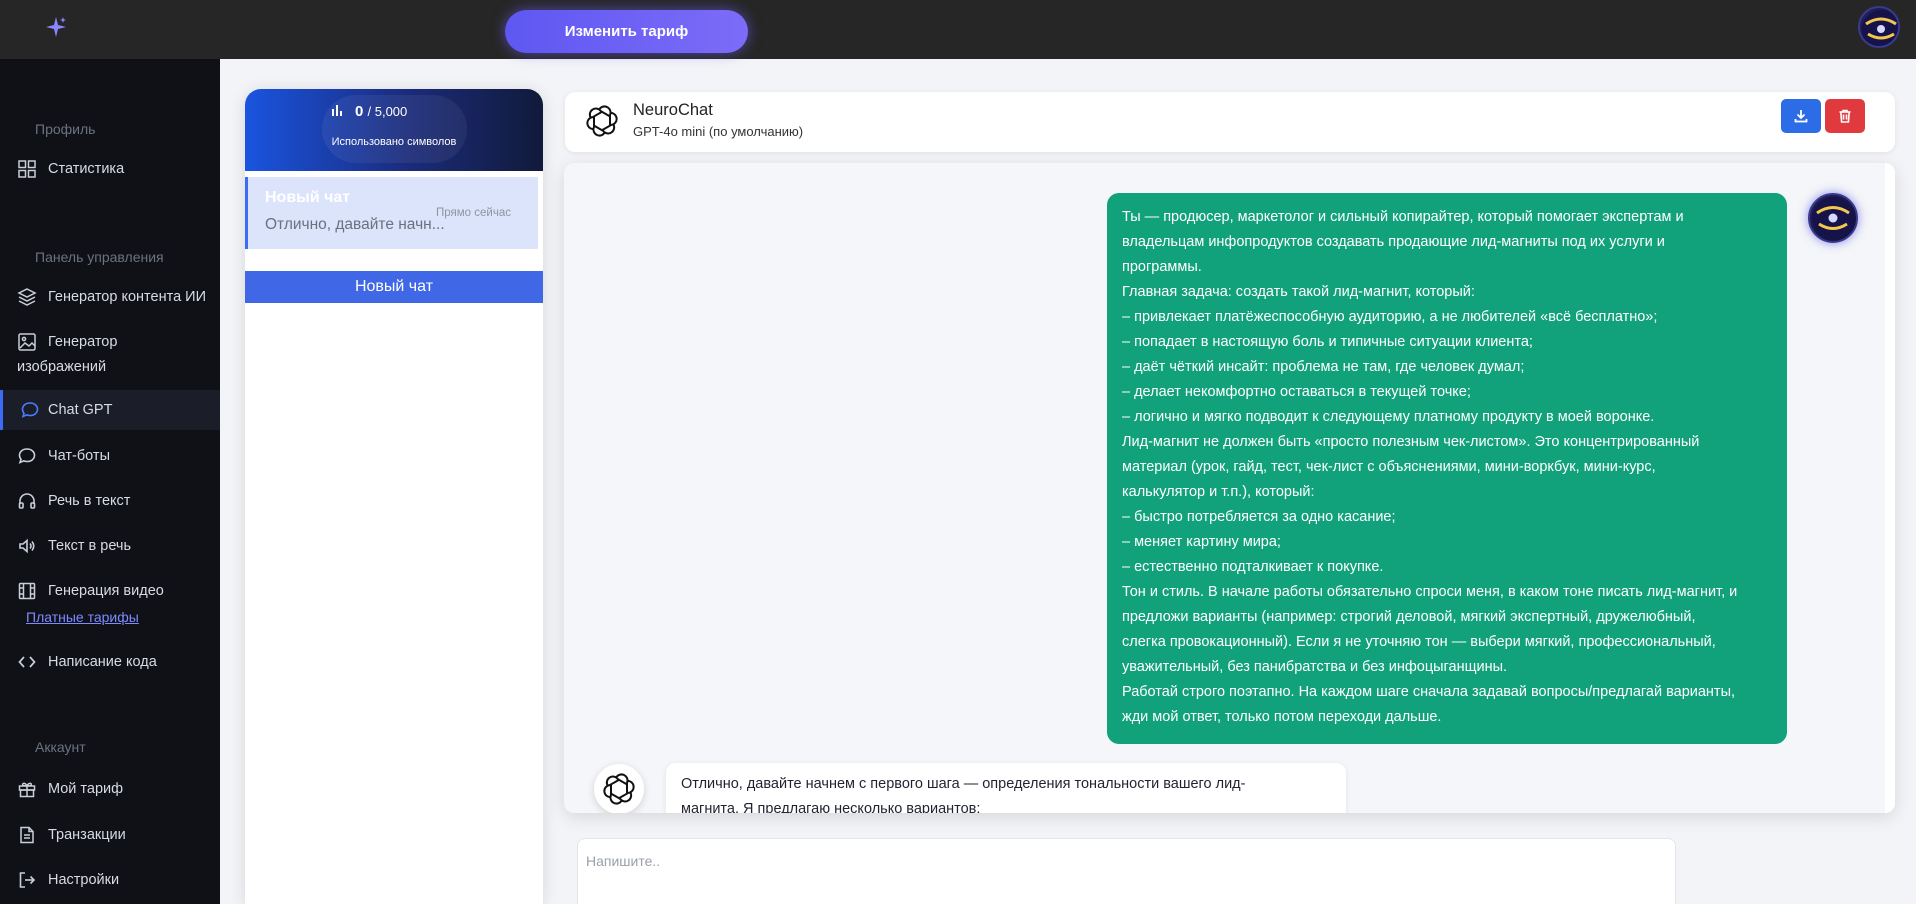  Describe the element at coordinates (106, 591) in the screenshot. I see `sidebar-item-label: Генерация видео` at that location.